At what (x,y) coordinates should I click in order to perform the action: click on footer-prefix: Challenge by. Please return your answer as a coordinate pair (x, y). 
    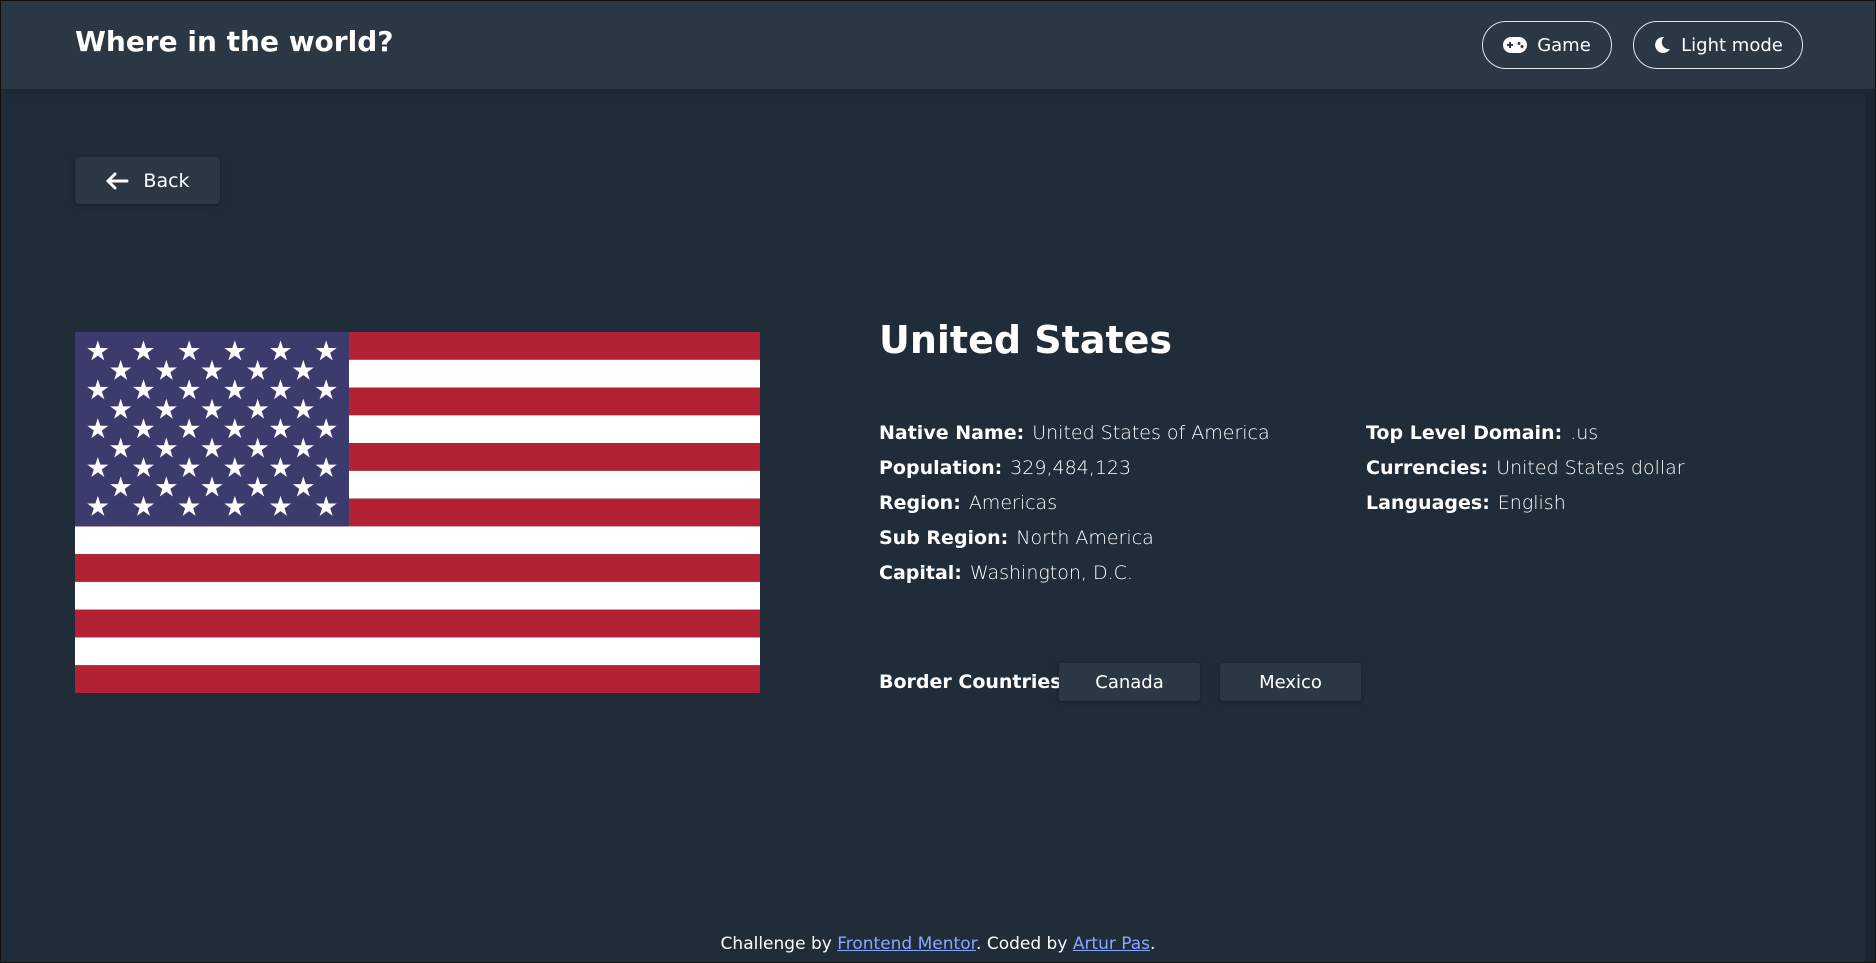
    Looking at the image, I should click on (779, 944).